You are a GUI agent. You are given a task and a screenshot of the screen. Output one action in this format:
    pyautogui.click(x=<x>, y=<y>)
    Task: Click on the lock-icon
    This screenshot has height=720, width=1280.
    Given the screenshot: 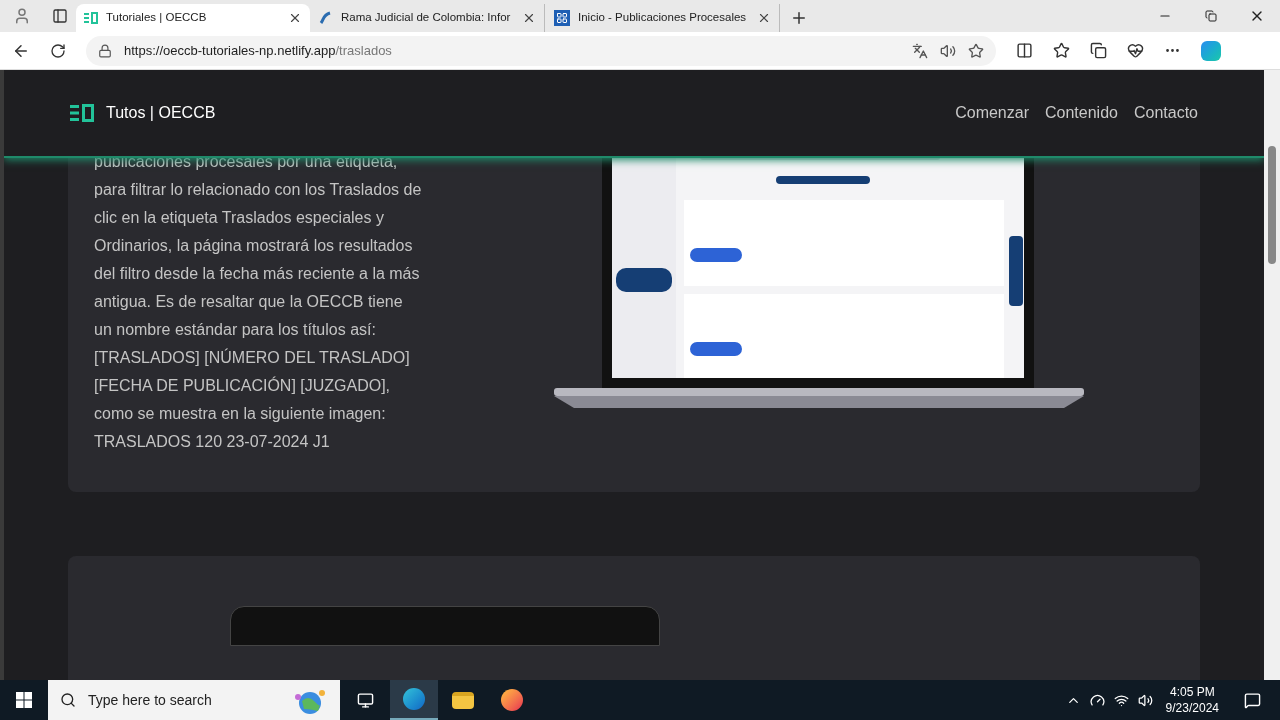 What is the action you would take?
    pyautogui.click(x=105, y=50)
    